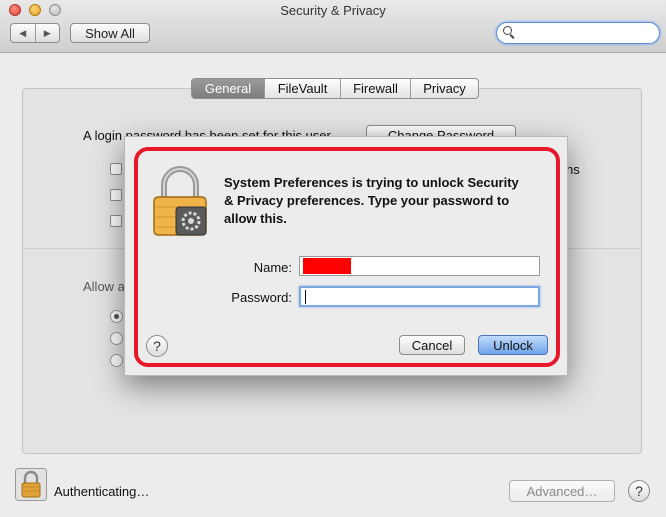  What do you see at coordinates (228, 88) in the screenshot?
I see `tab-general: General` at bounding box center [228, 88].